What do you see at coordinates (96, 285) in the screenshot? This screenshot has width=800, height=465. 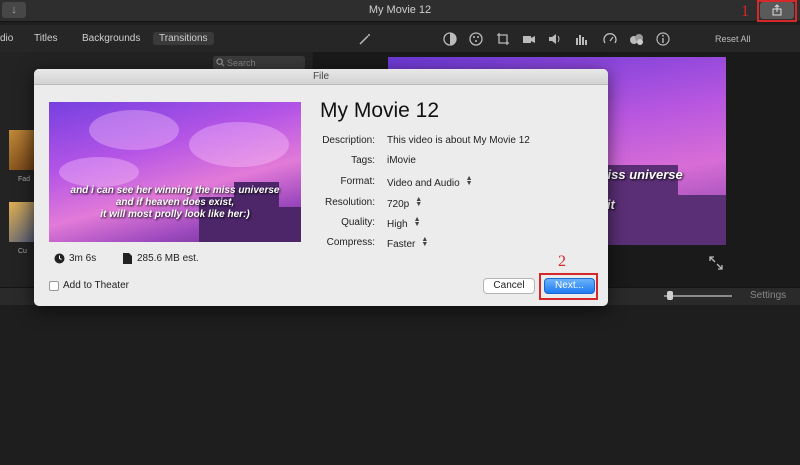 I see `add-to-theater-label: Add to Theater` at bounding box center [96, 285].